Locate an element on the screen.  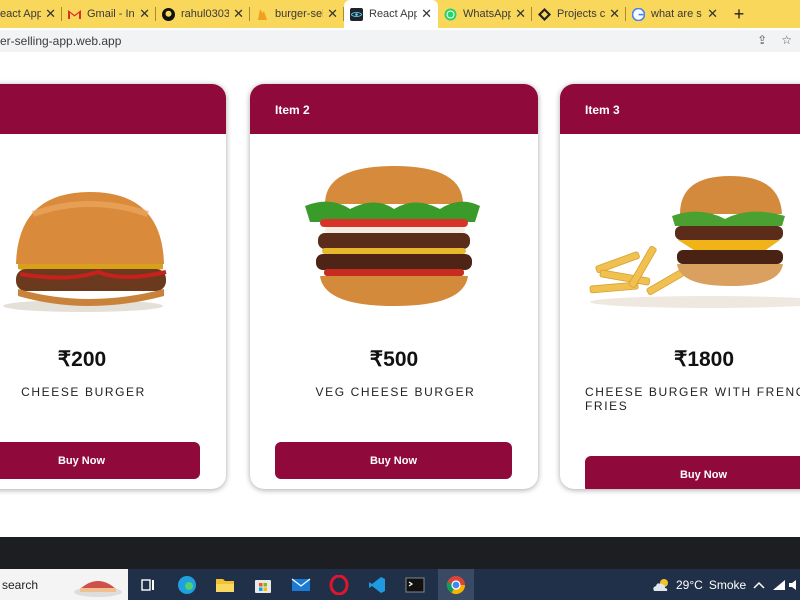
new-tab-button: + is located at coordinates (739, 14).